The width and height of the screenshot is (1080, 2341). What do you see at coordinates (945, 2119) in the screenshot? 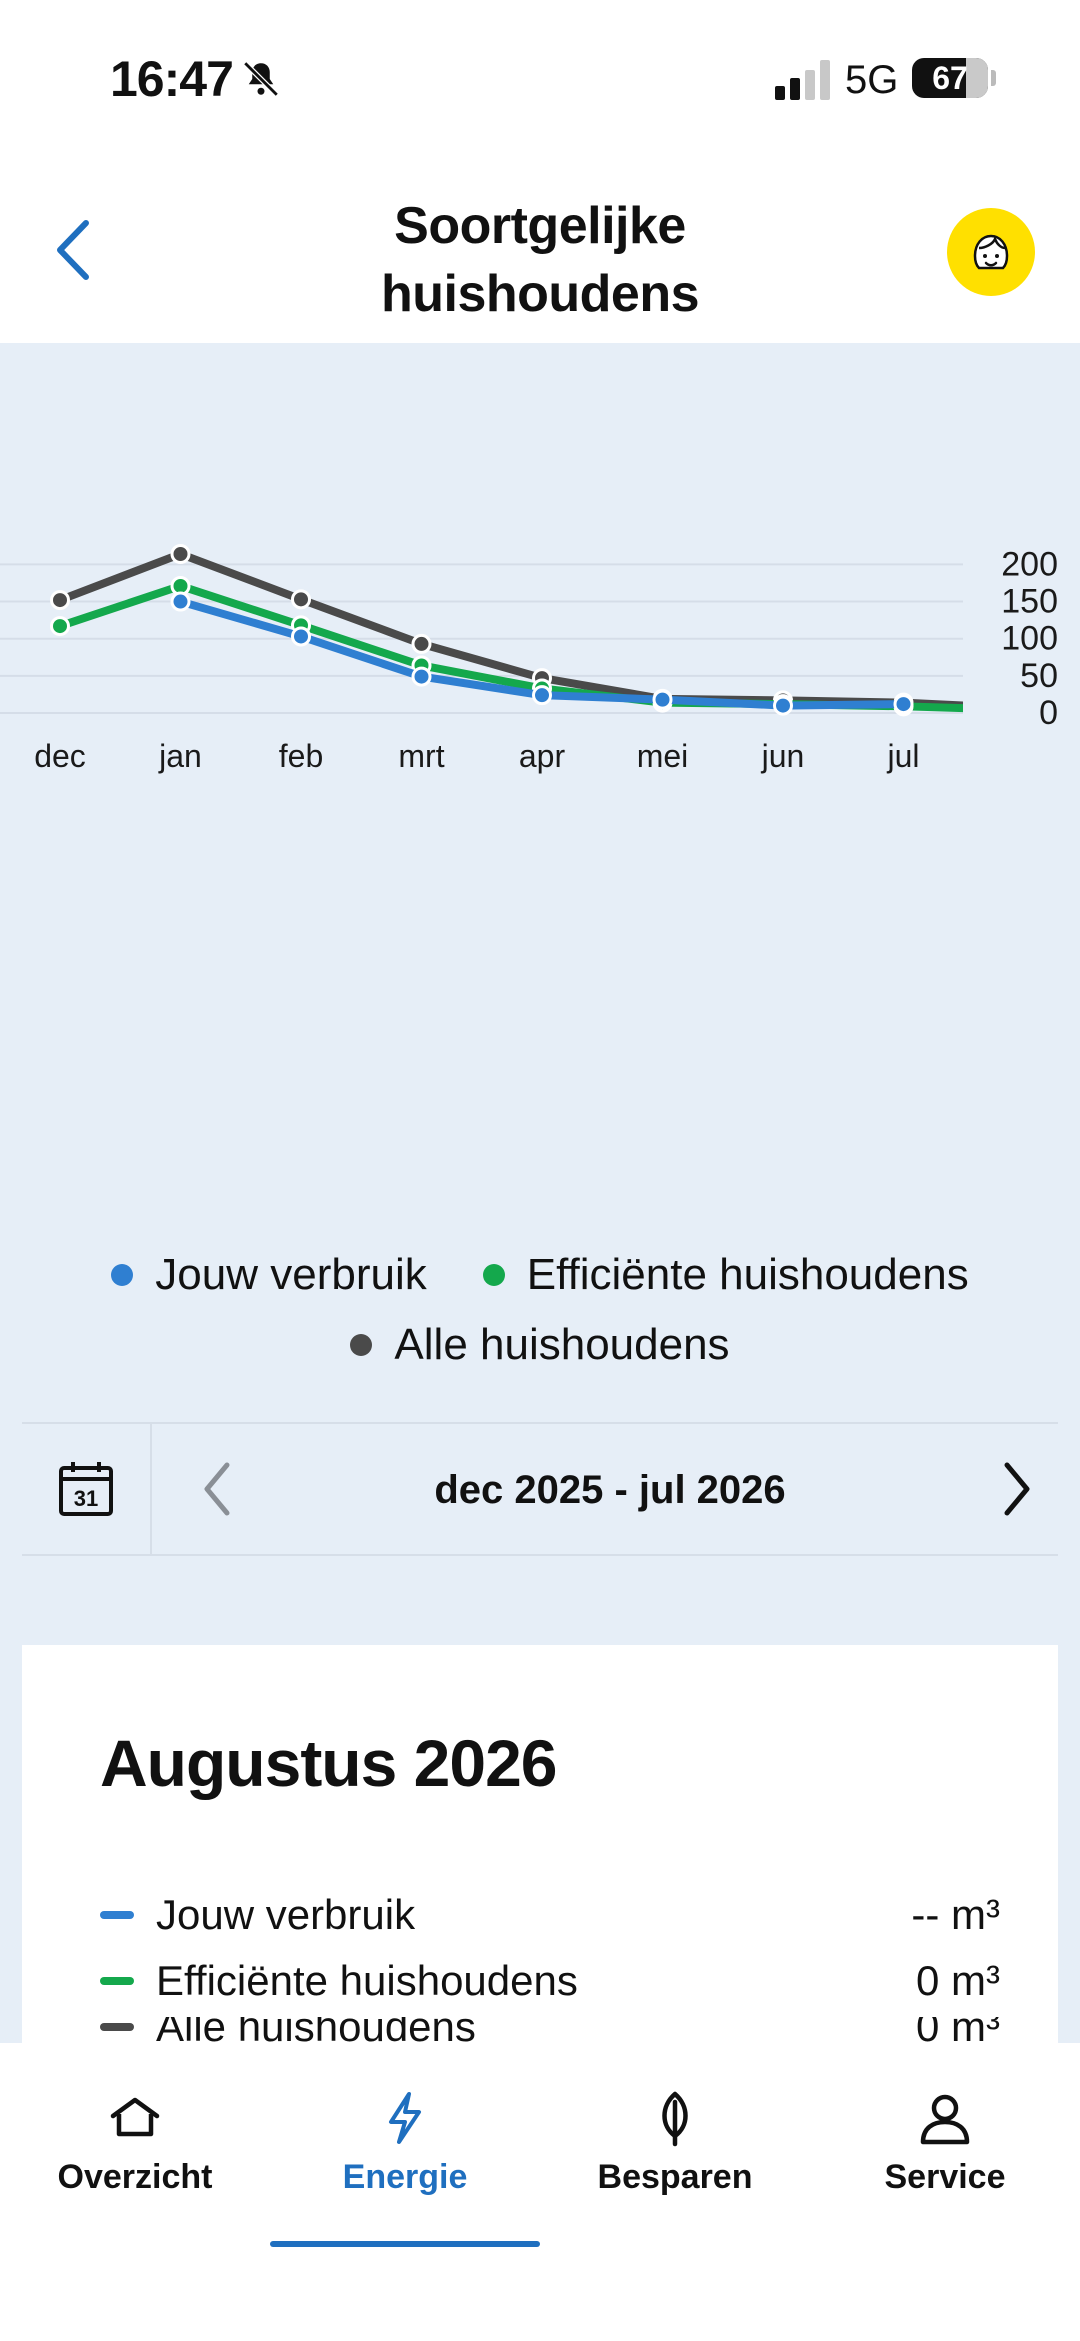
I see `user-icon` at bounding box center [945, 2119].